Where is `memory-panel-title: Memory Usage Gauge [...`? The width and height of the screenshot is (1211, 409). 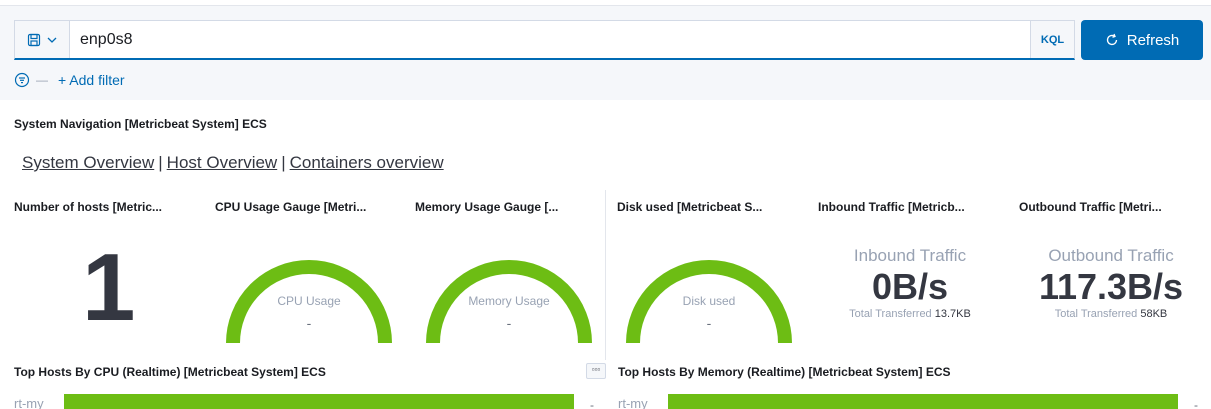
memory-panel-title: Memory Usage Gauge [... is located at coordinates (487, 207).